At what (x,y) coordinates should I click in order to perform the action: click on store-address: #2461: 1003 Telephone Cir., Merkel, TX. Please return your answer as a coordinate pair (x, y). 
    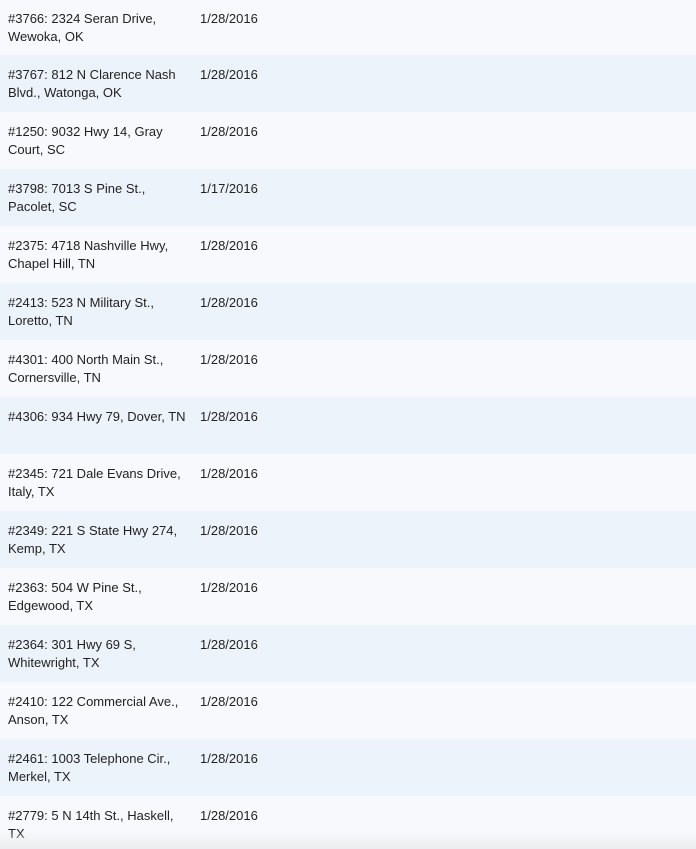
    Looking at the image, I should click on (89, 767).